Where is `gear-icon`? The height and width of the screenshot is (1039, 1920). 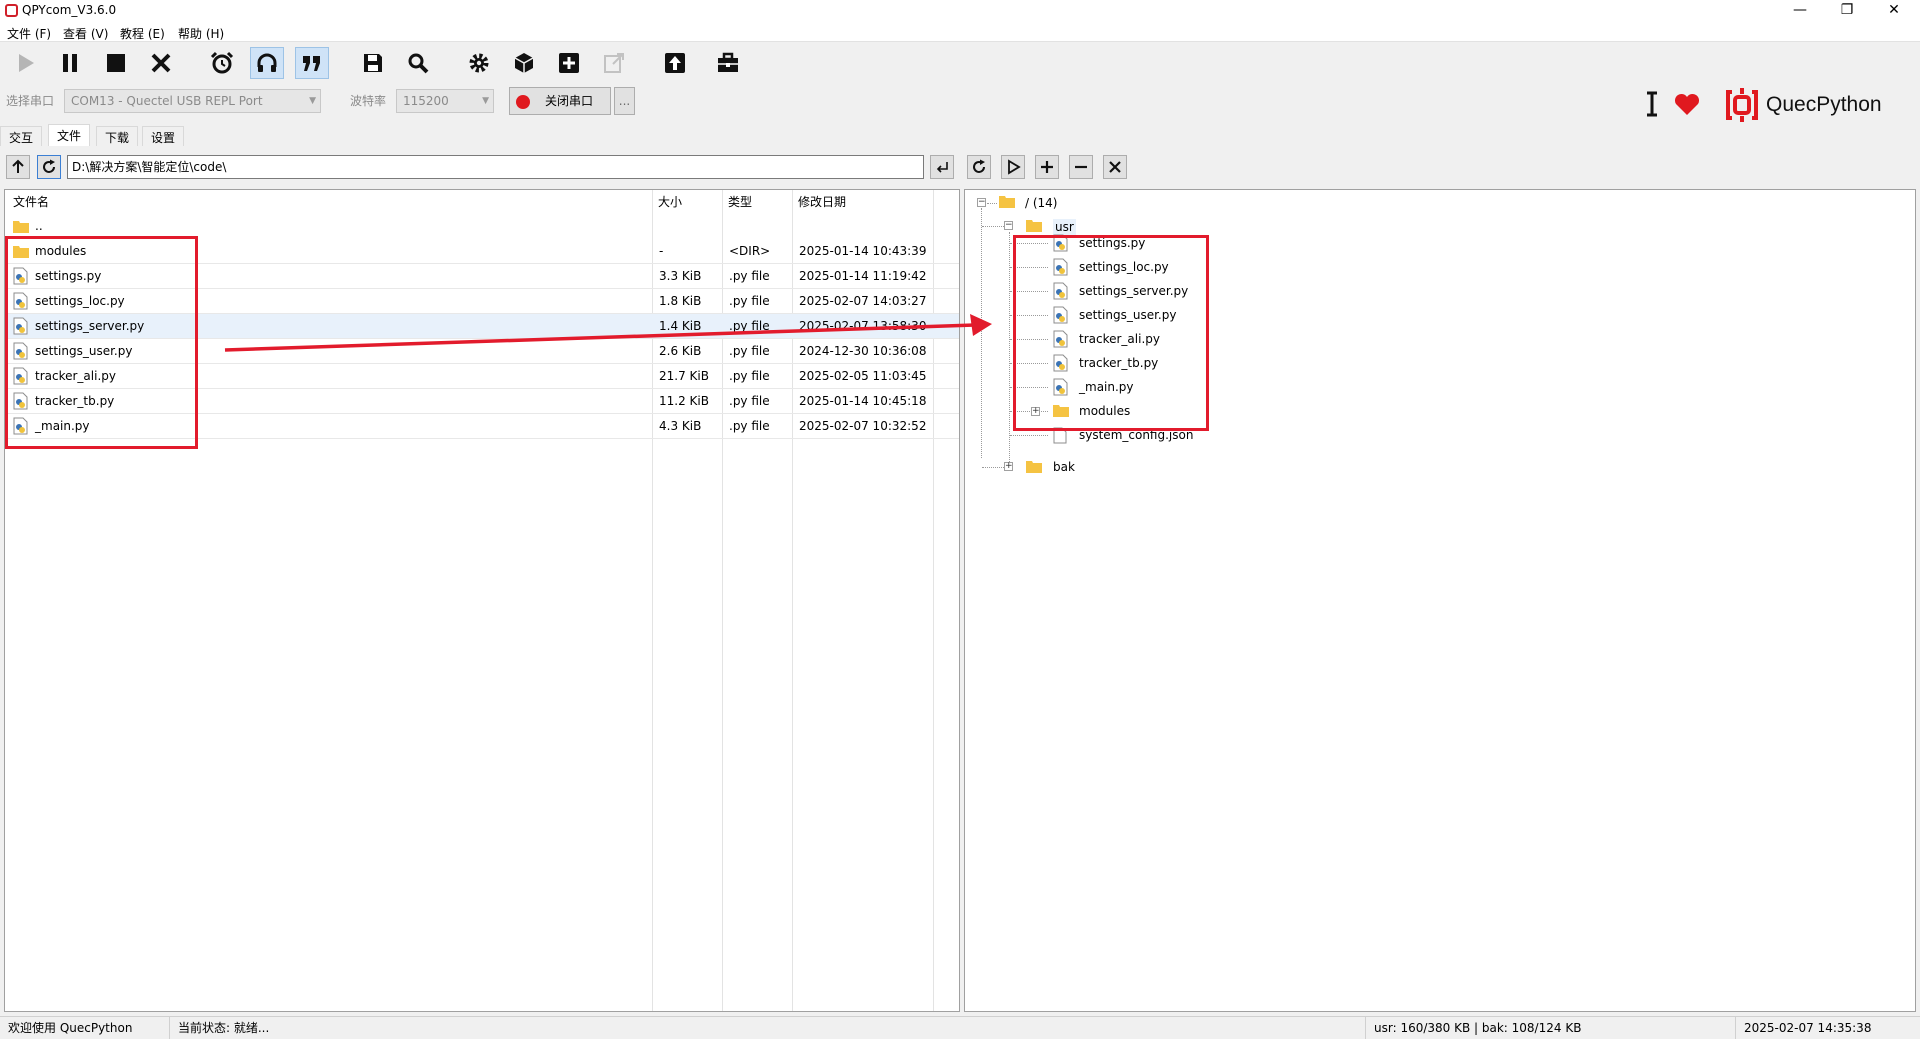 gear-icon is located at coordinates (479, 63).